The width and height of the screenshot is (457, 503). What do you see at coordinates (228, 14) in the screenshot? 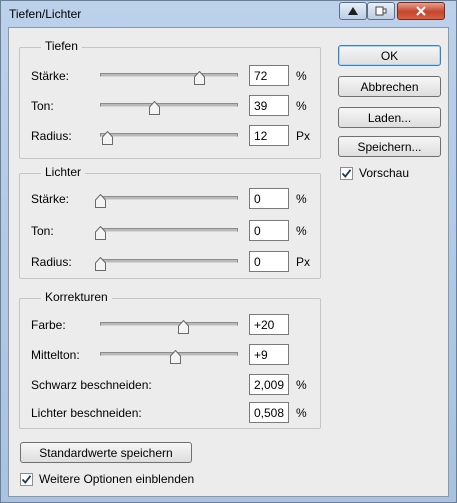
I see `title-bar: Tiefen/Lichter` at bounding box center [228, 14].